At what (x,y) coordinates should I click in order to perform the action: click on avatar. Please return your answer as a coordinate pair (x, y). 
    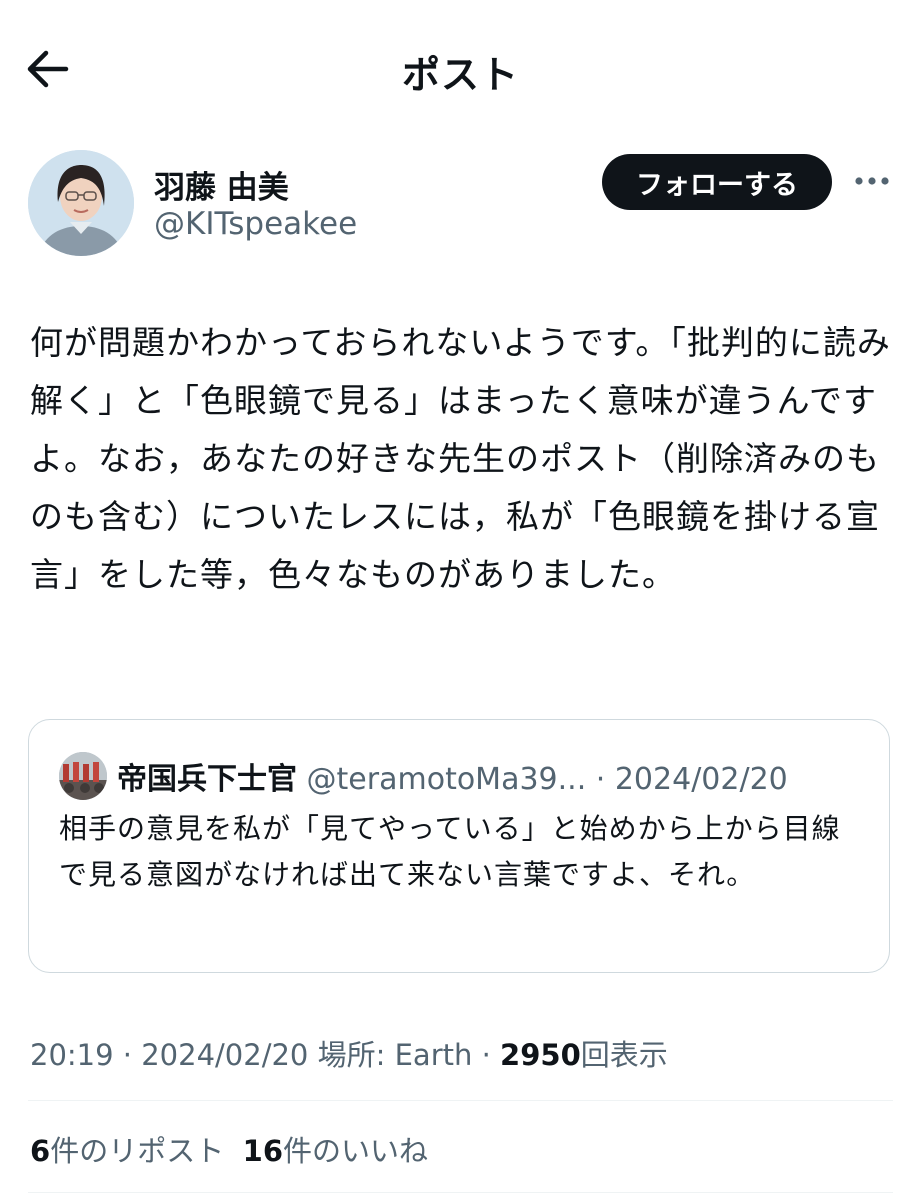
    Looking at the image, I should click on (81, 203).